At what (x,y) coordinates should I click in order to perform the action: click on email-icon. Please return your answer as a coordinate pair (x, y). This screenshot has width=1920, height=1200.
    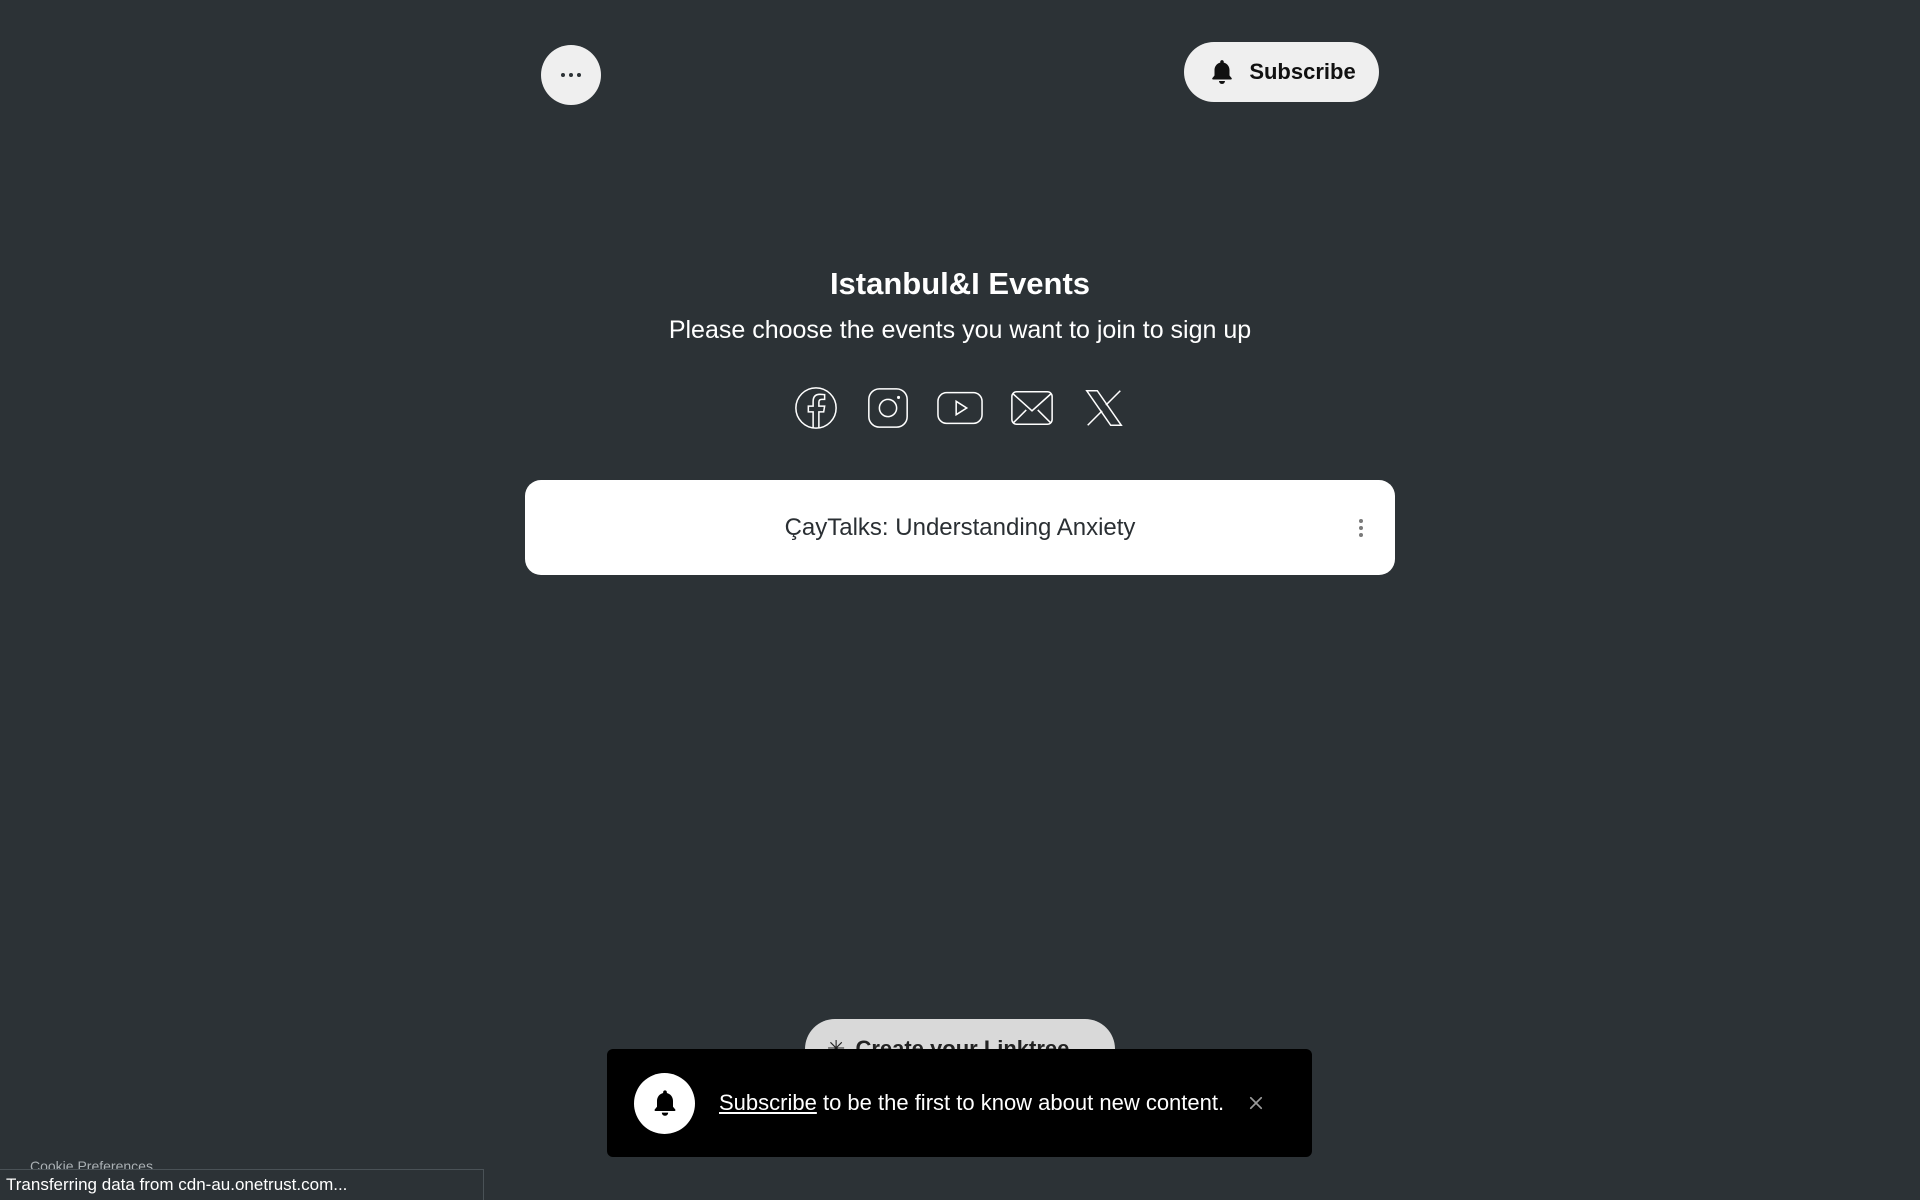
    Looking at the image, I should click on (1032, 407).